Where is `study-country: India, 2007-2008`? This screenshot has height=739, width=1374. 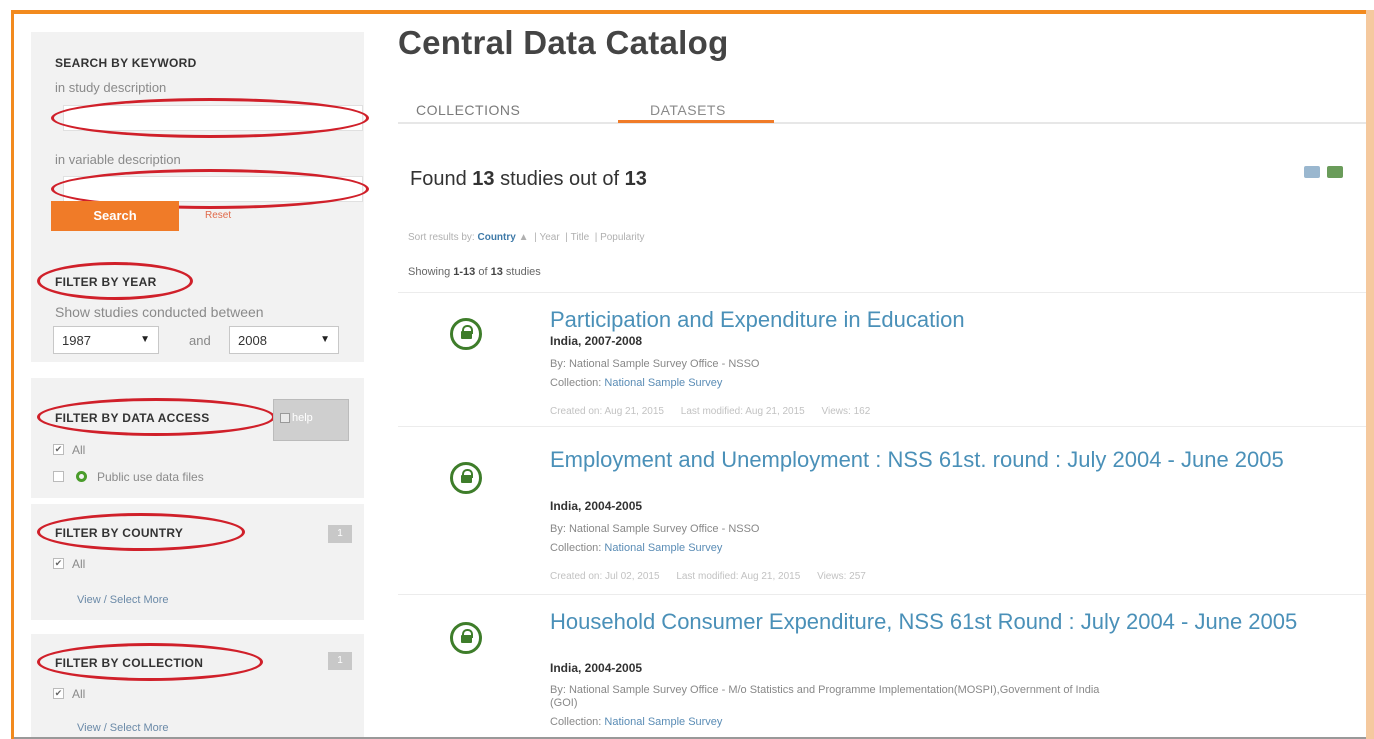
study-country: India, 2007-2008 is located at coordinates (596, 341).